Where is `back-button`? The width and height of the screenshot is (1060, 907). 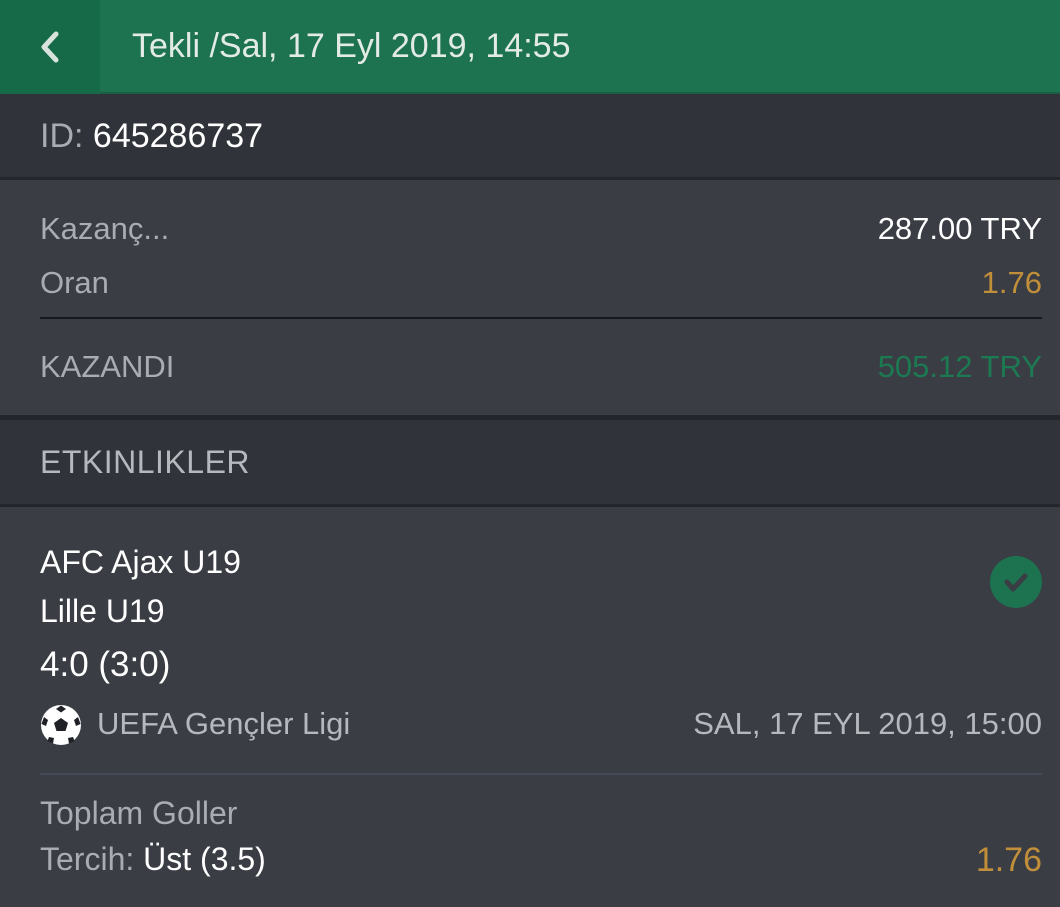
back-button is located at coordinates (50, 47).